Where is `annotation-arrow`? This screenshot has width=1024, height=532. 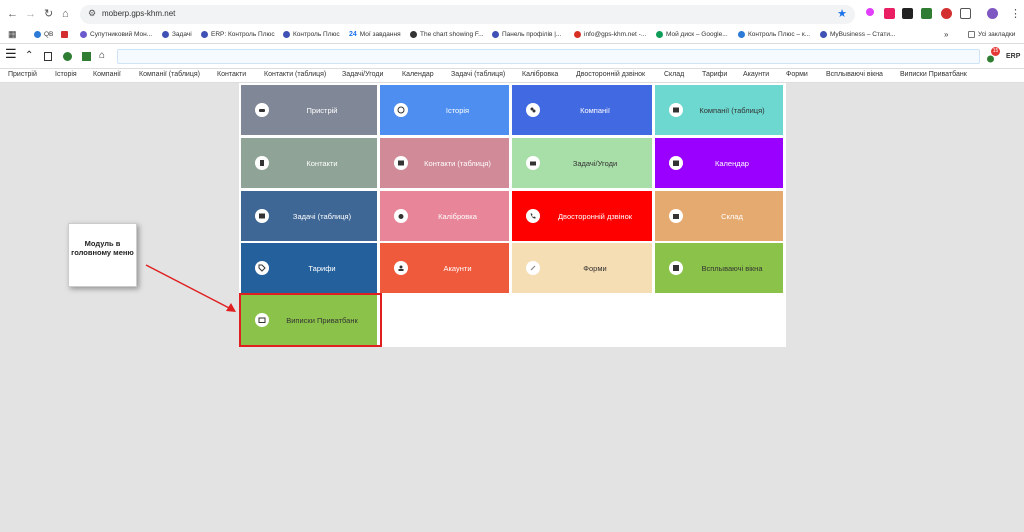
annotation-arrow is located at coordinates (190, 288).